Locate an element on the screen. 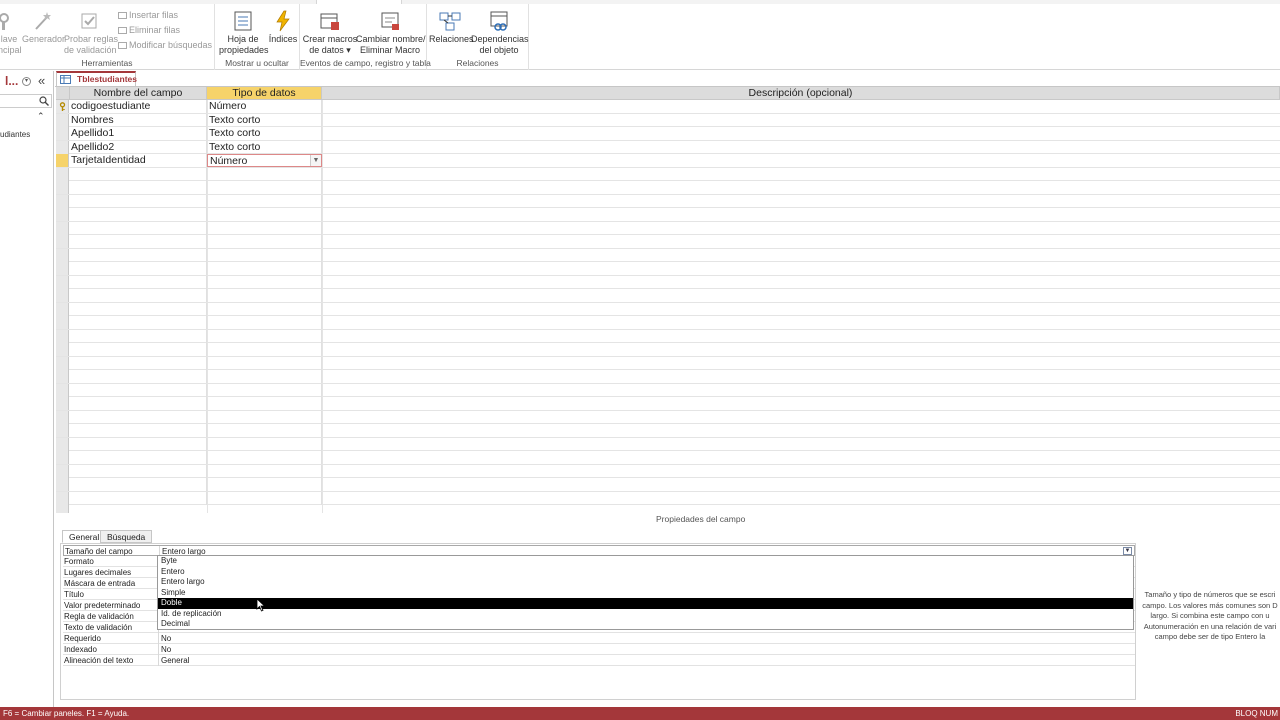 This screenshot has height=720, width=1280. dropdown-option: Doble is located at coordinates (645, 603).